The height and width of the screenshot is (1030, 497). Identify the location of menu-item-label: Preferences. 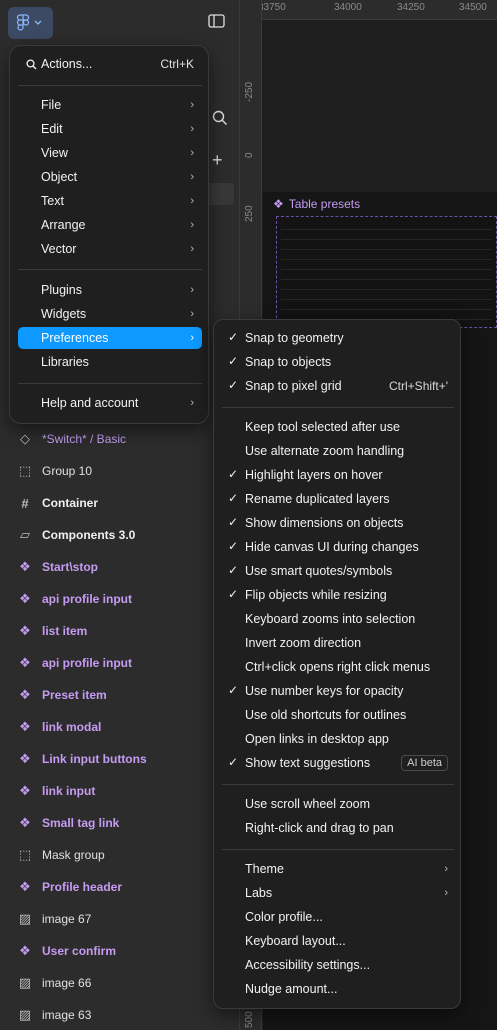
(75, 338).